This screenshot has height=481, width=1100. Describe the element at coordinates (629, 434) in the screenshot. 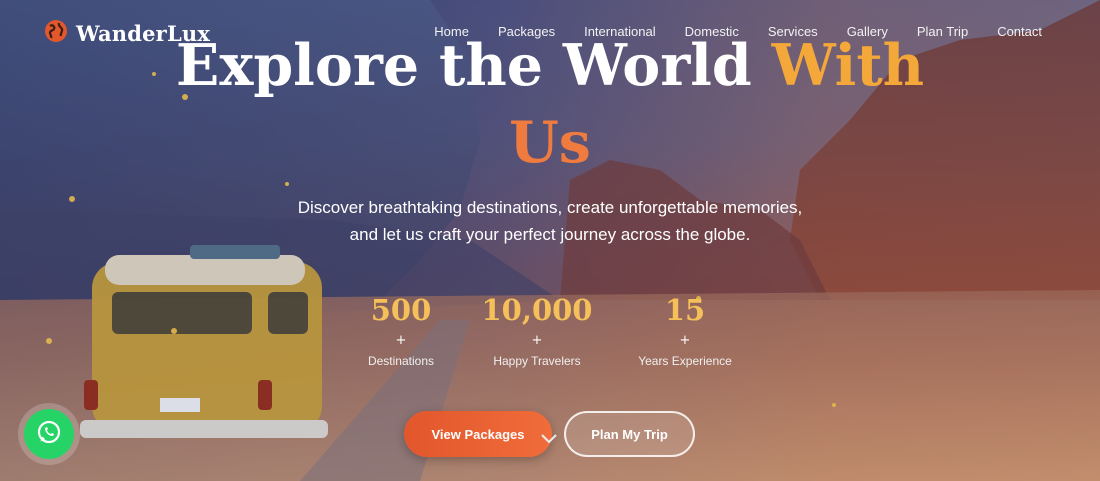

I see `plan-my-trip-button: Plan My Trip` at that location.